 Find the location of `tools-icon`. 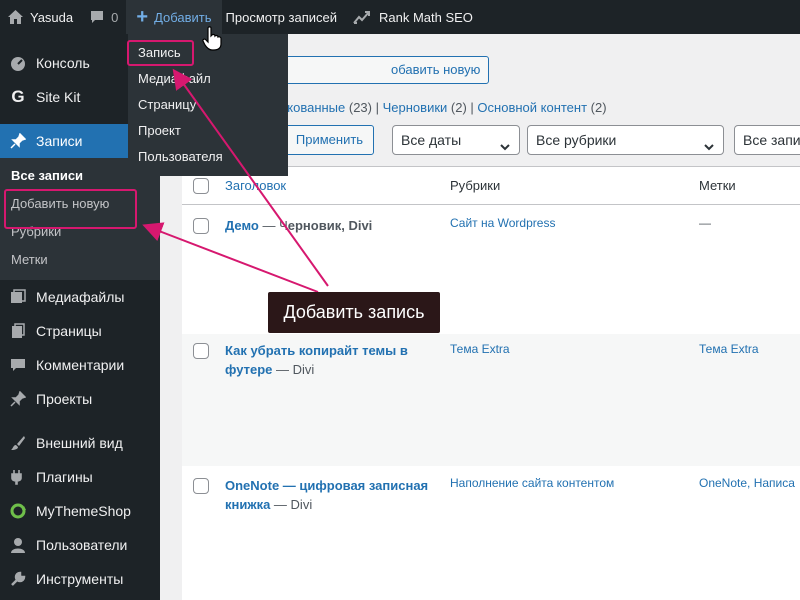

tools-icon is located at coordinates (18, 579).